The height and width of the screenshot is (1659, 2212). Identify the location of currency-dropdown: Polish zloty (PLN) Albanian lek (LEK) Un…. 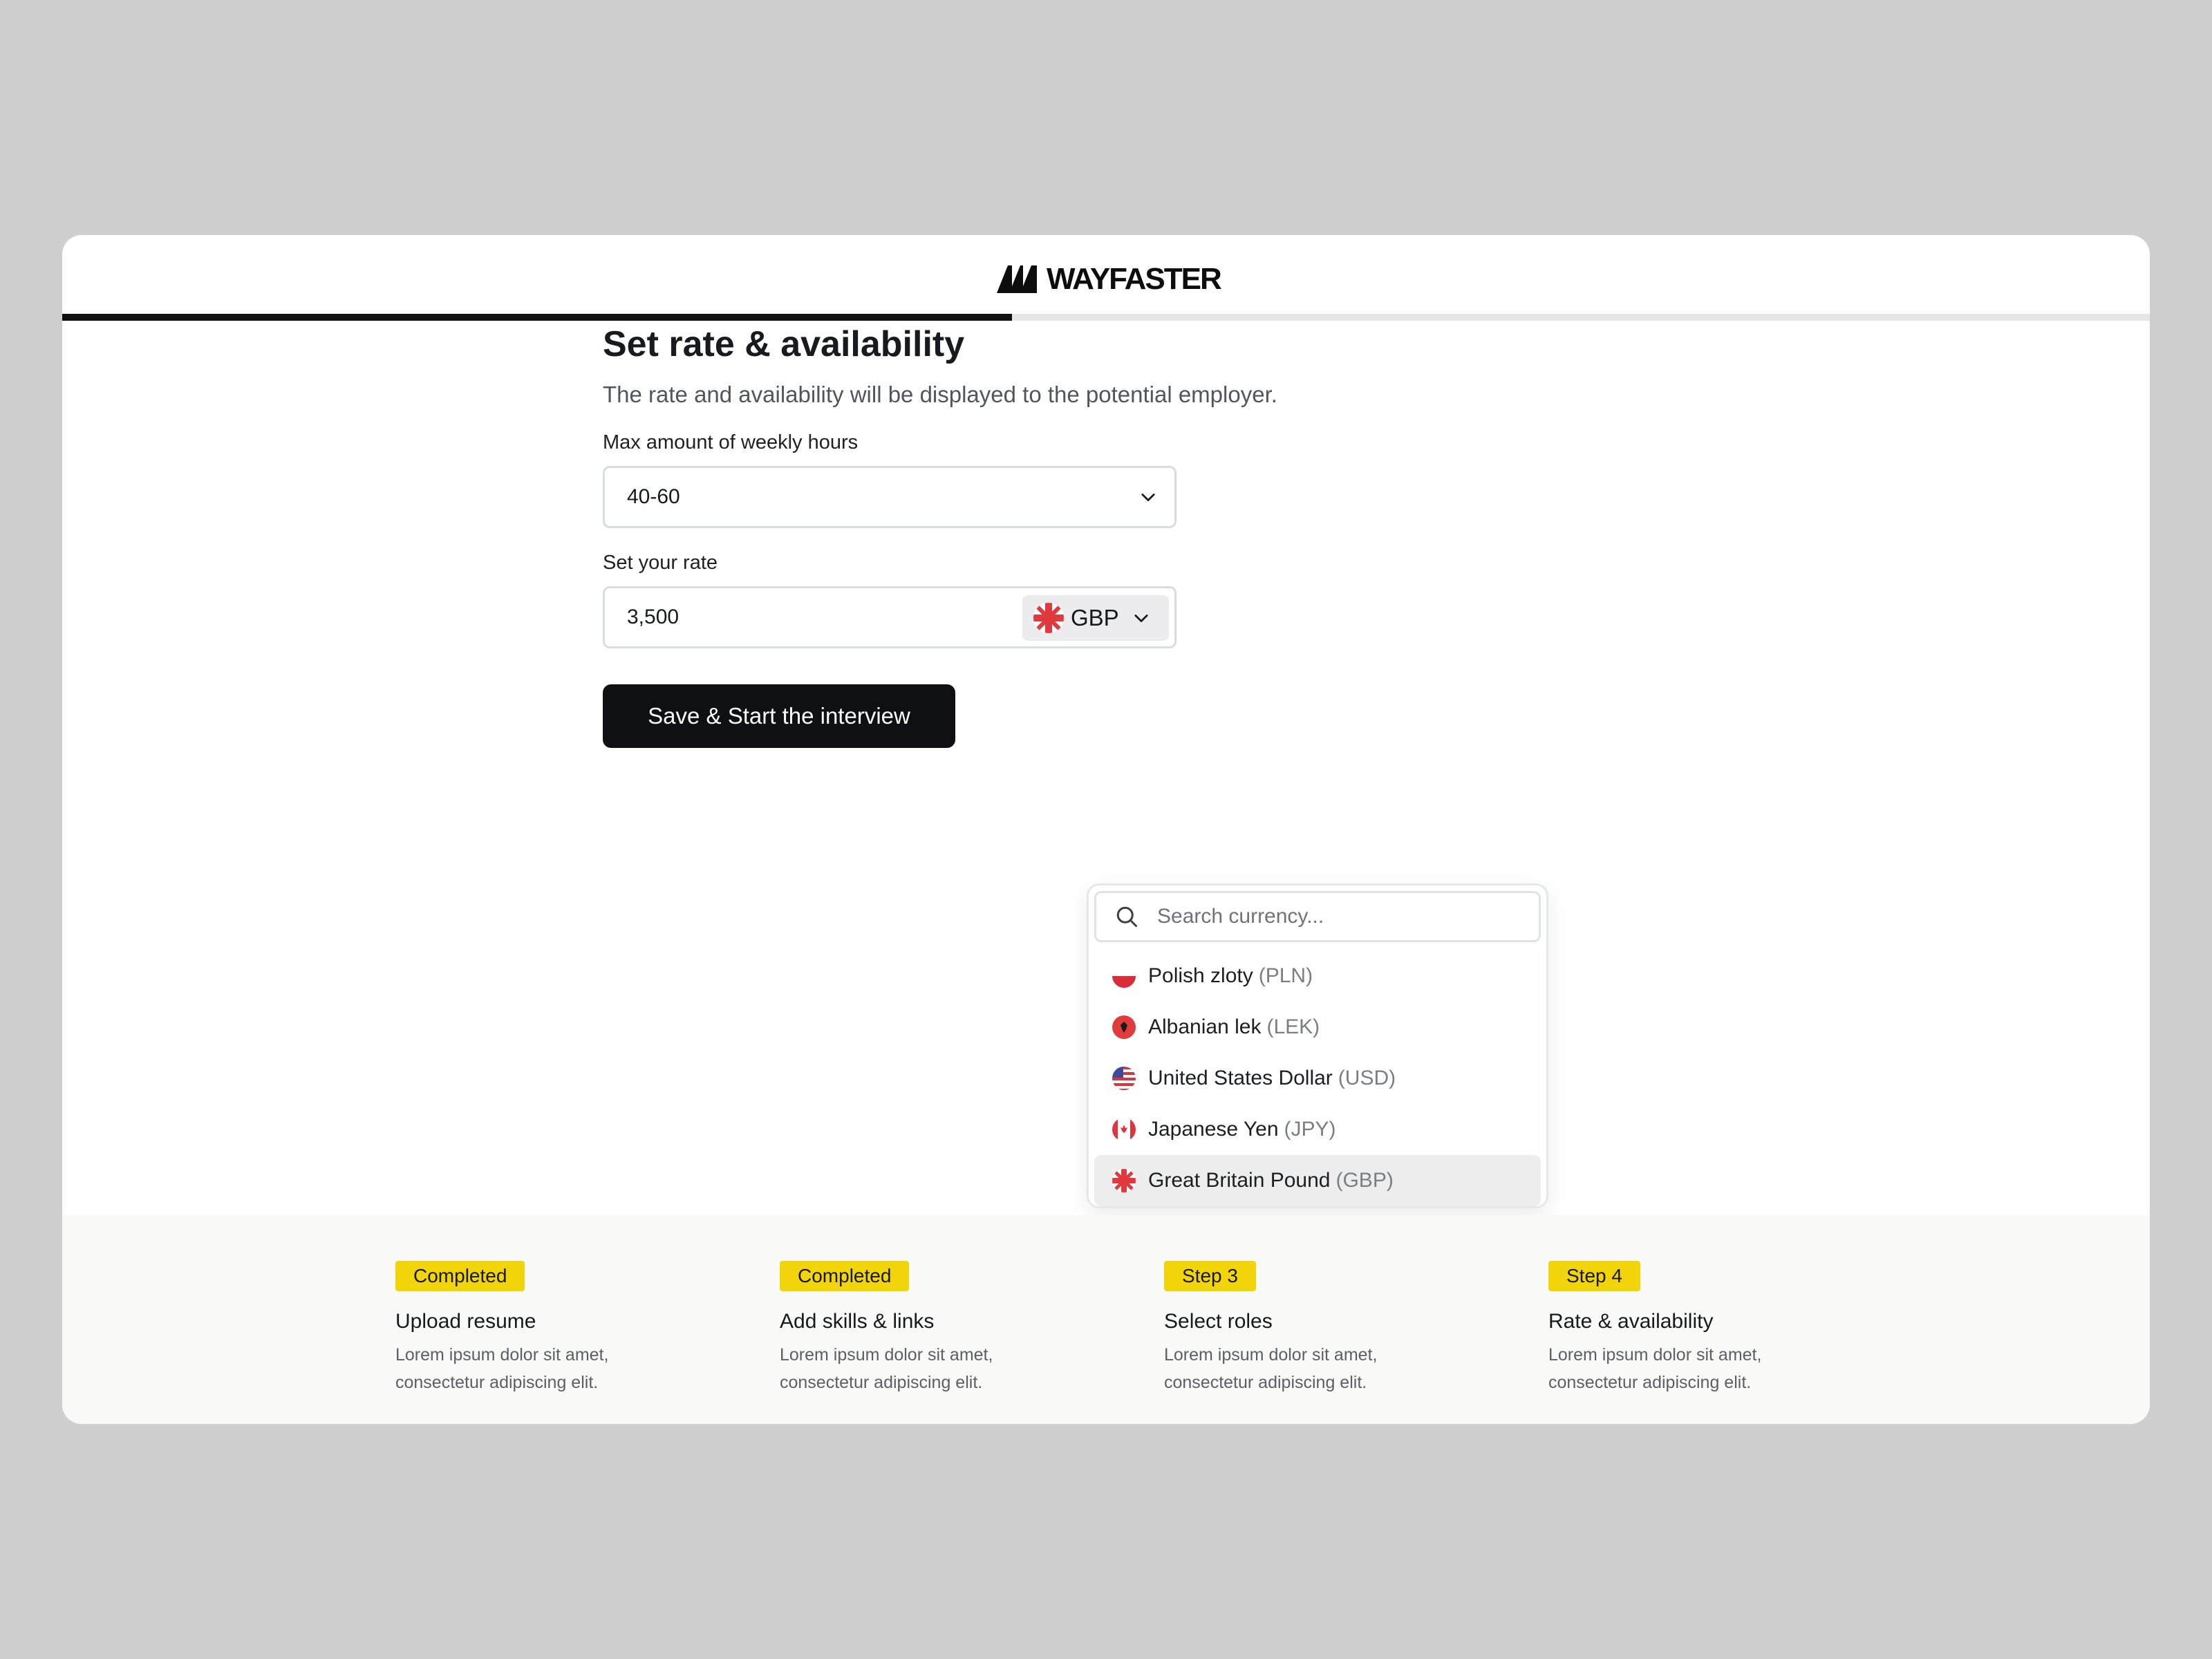
(1317, 1045).